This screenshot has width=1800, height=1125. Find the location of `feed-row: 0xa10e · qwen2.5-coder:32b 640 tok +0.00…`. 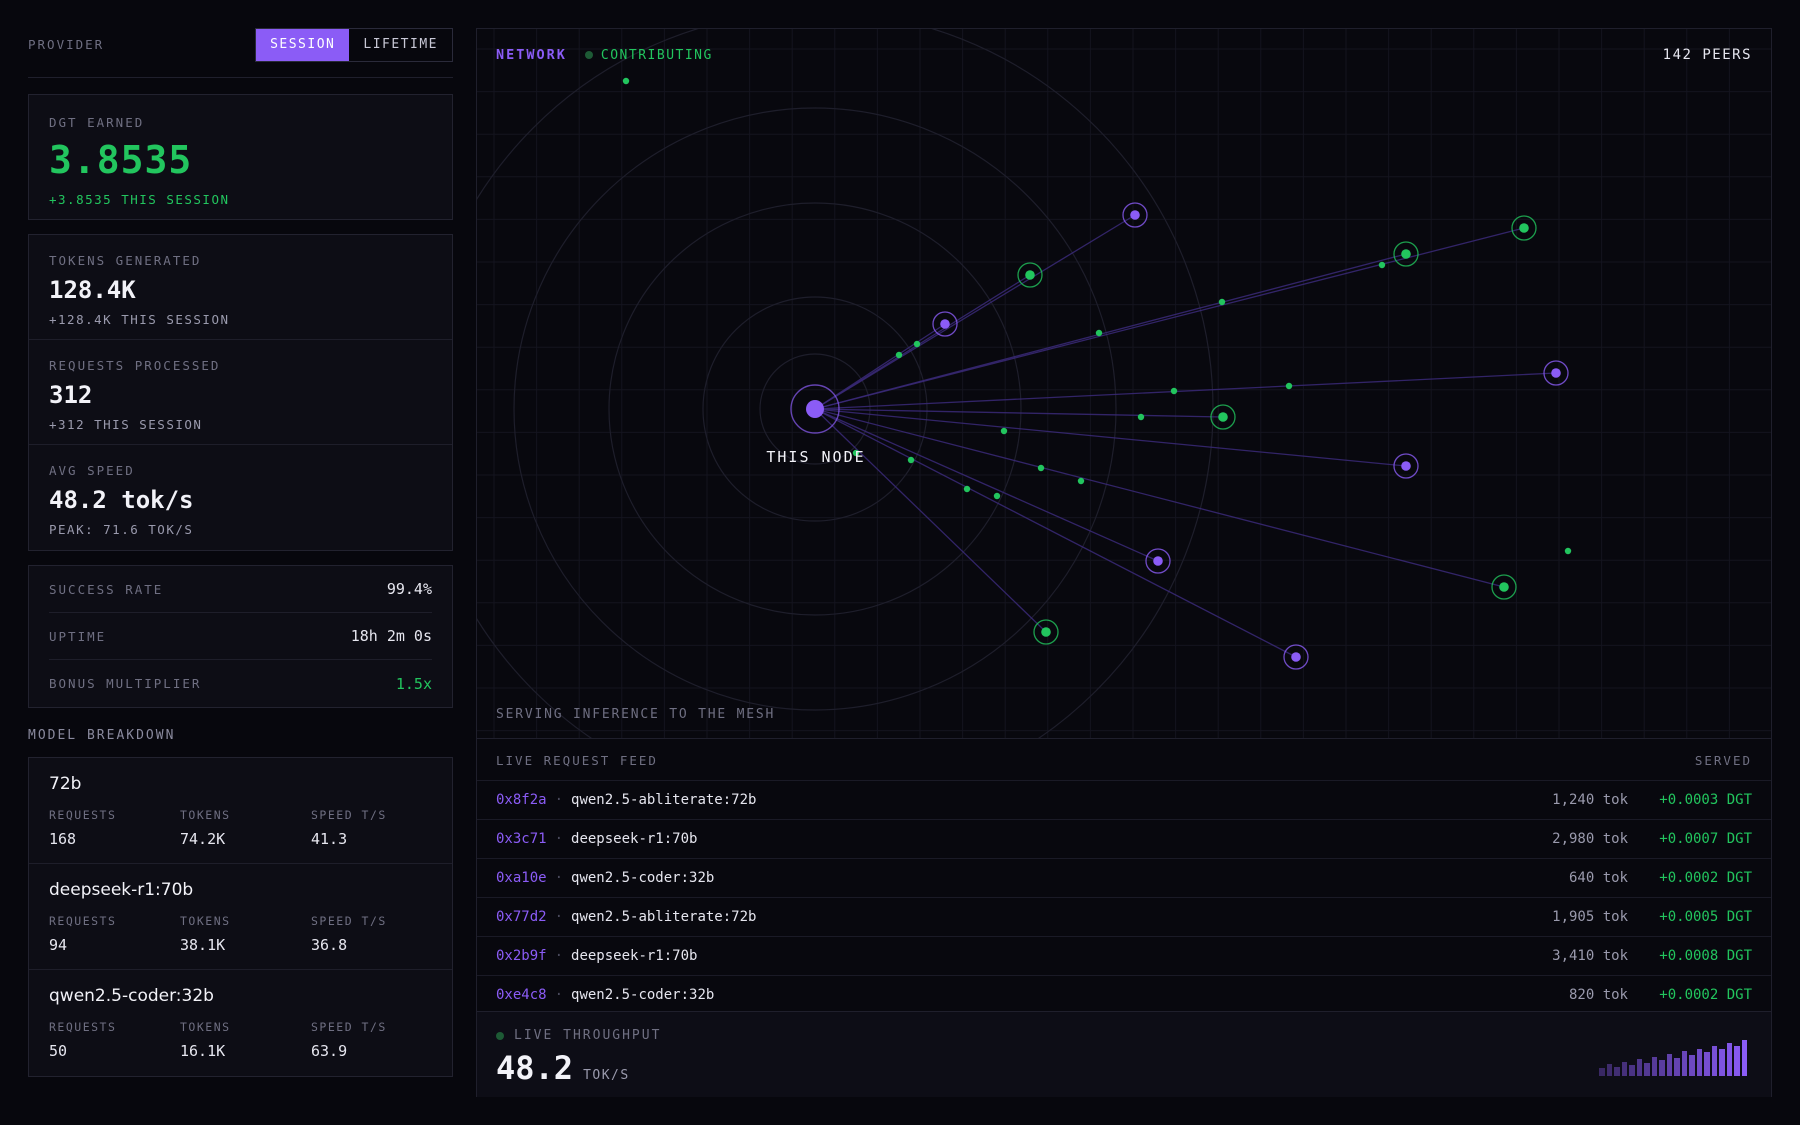

feed-row: 0xa10e · qwen2.5-coder:32b 640 tok +0.00… is located at coordinates (1124, 877).